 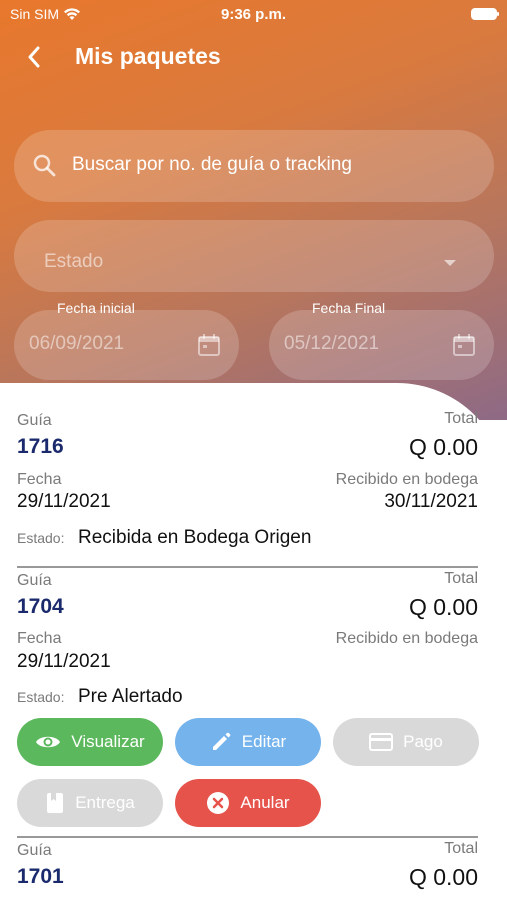 I want to click on back-arrow-icon, so click(x=34, y=57).